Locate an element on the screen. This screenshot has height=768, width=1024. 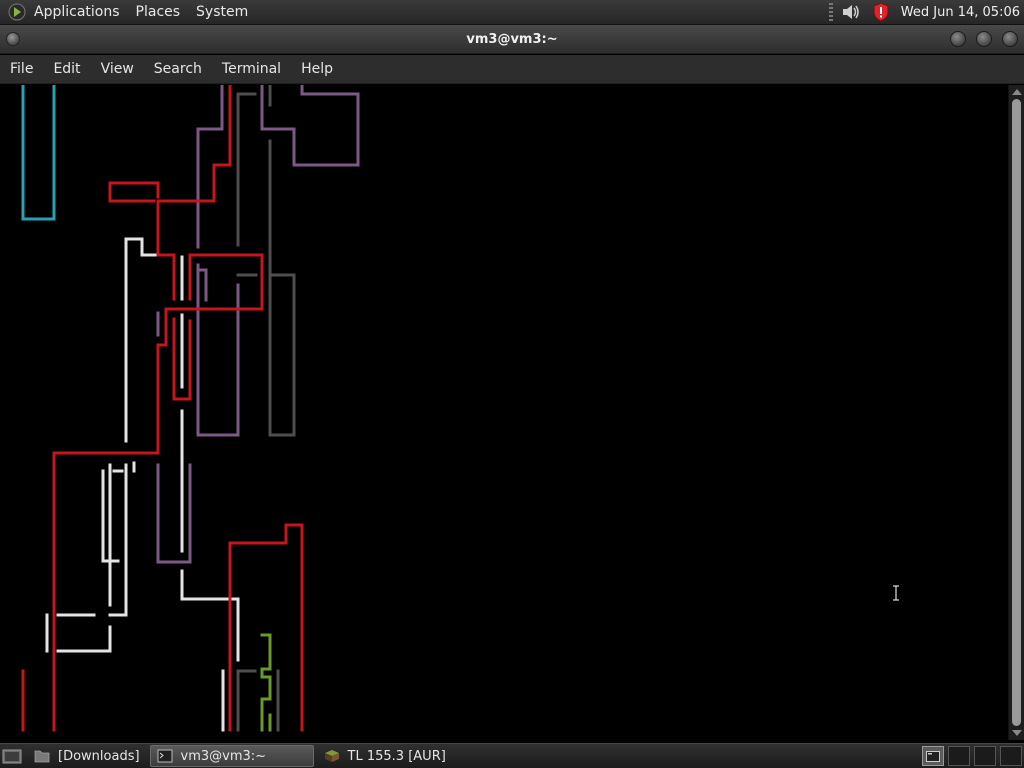
window-controls is located at coordinates (984, 39).